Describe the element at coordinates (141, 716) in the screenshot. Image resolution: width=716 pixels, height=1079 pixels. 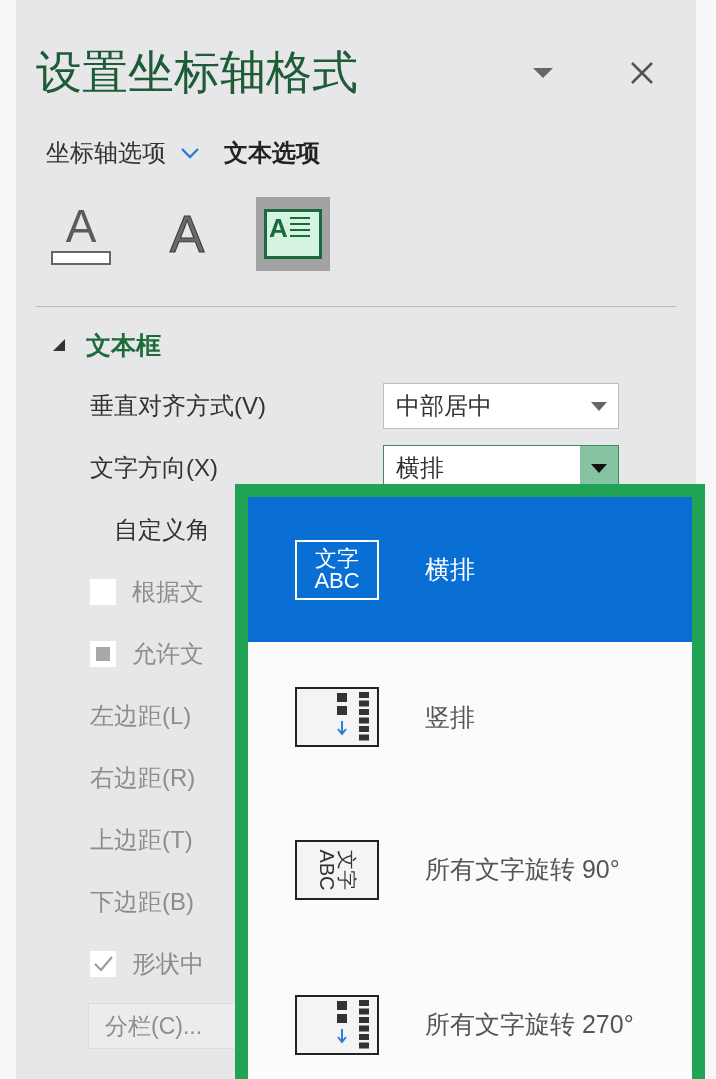
I see `field-label: 左边距(L)` at that location.